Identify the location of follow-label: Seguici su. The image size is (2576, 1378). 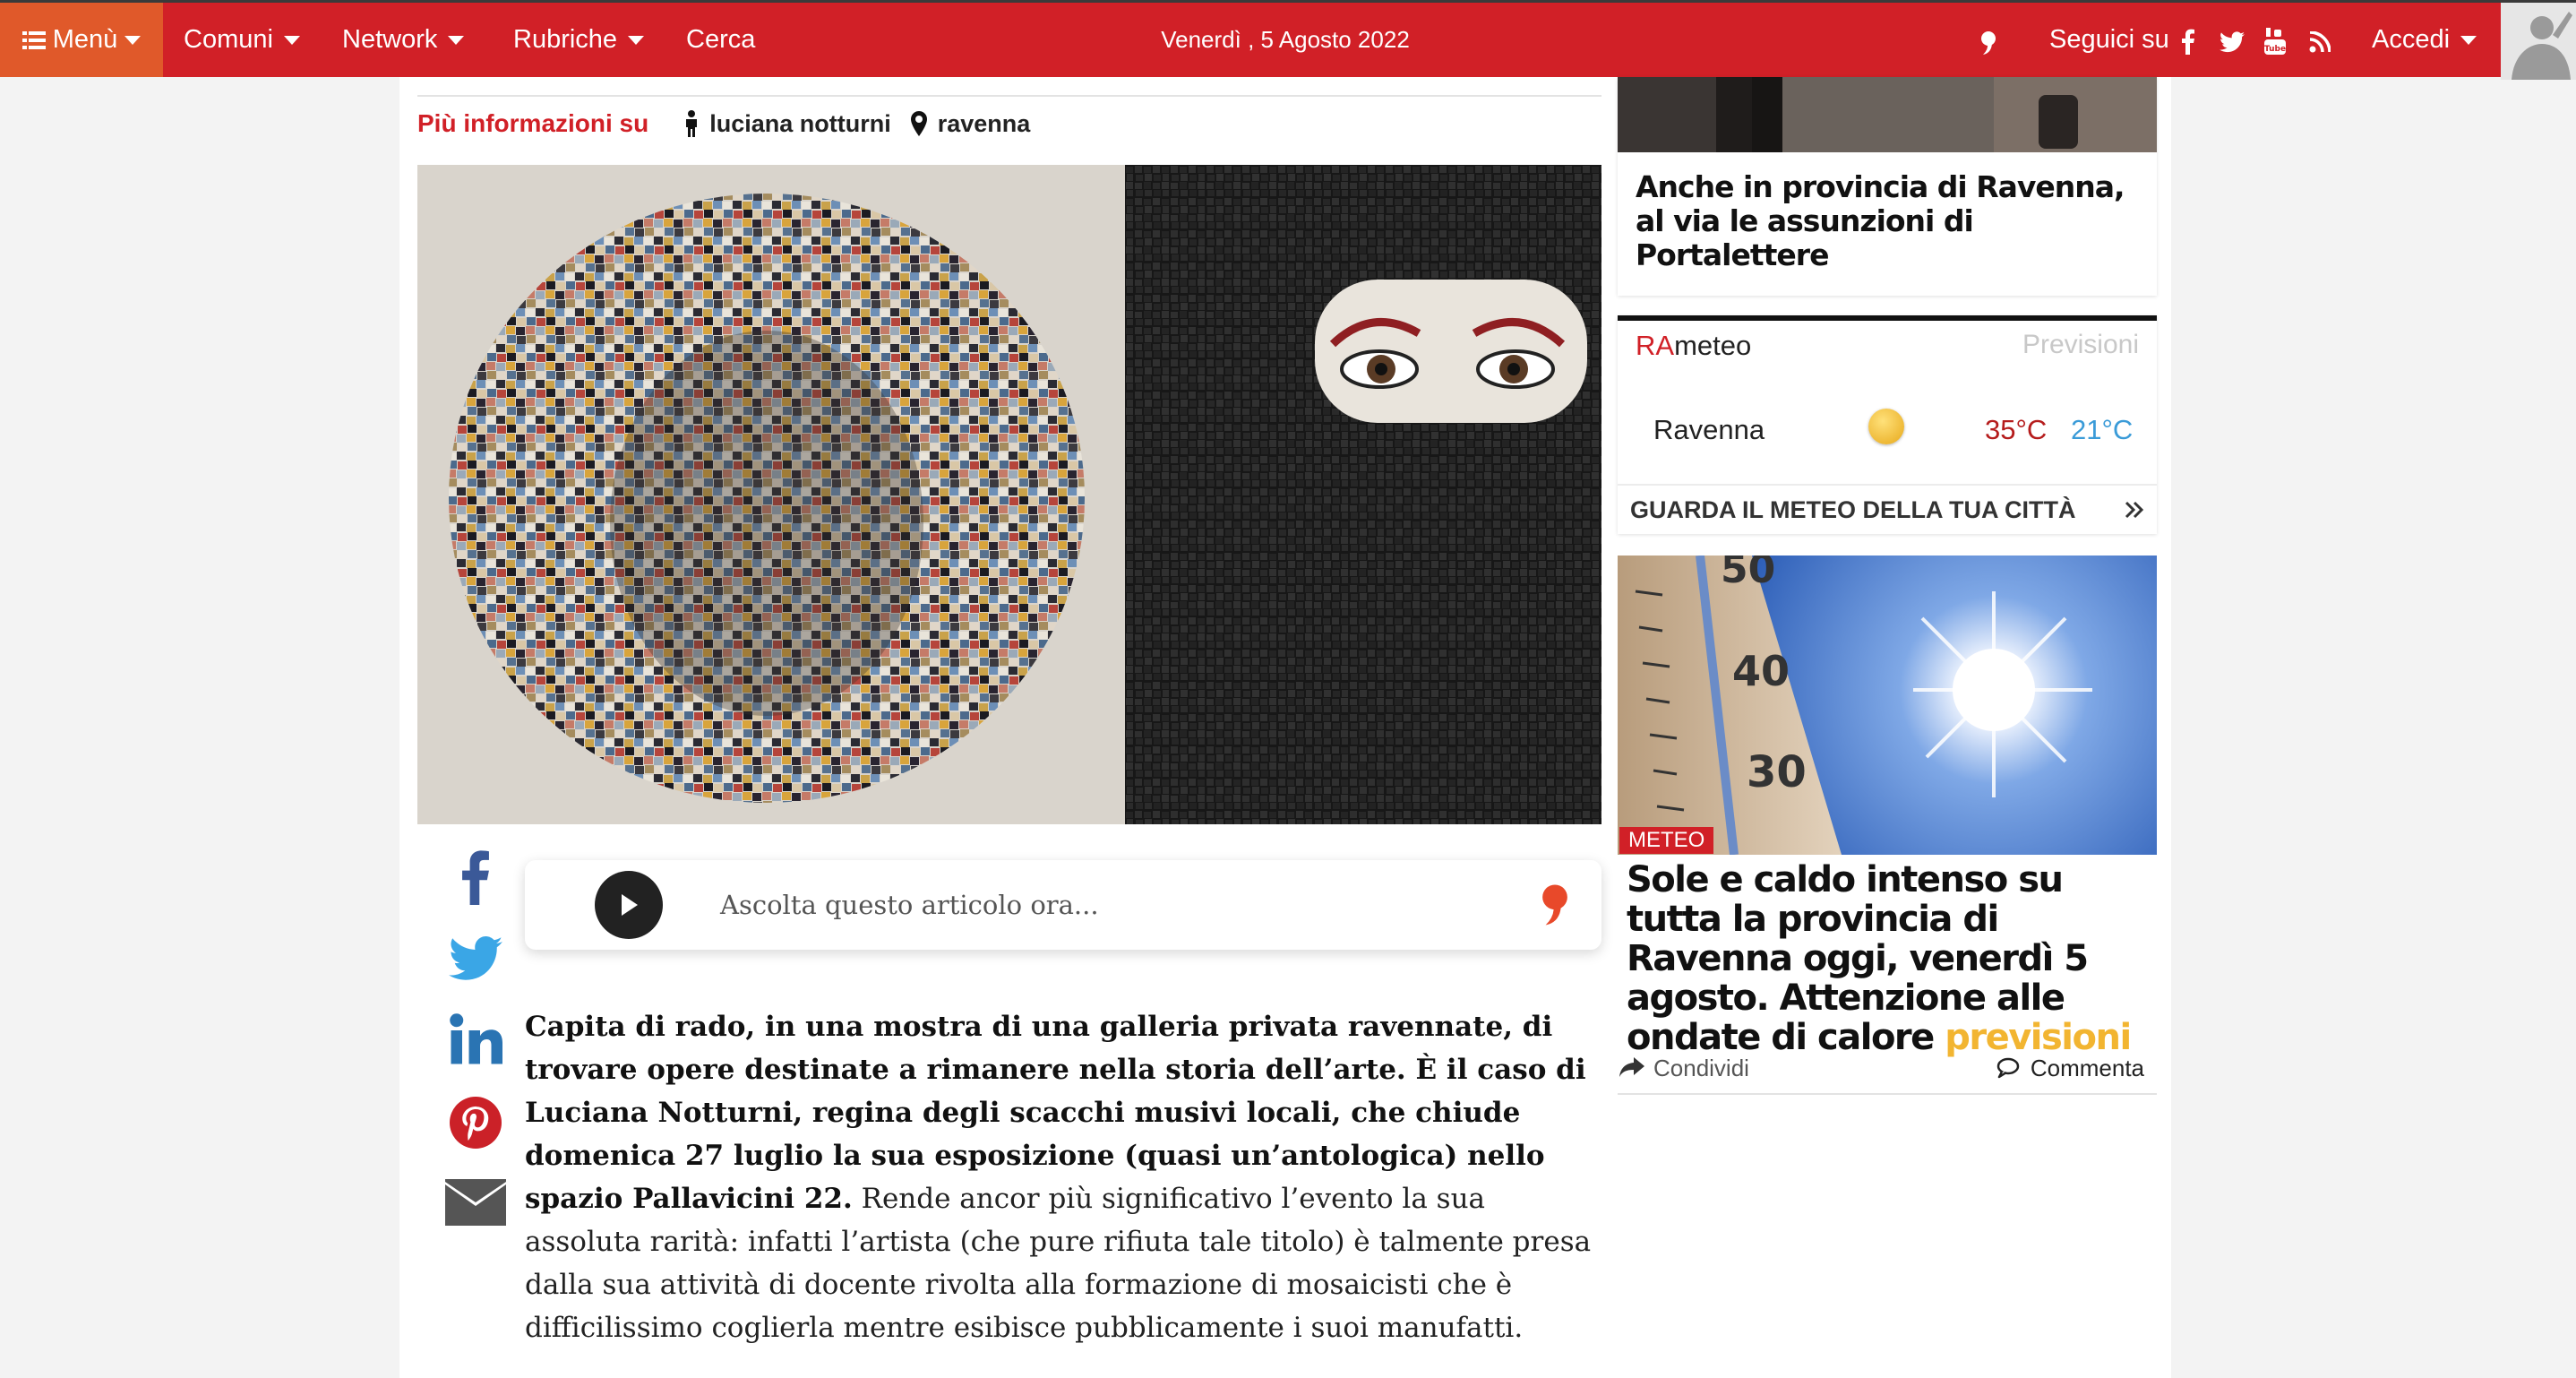
(2109, 40).